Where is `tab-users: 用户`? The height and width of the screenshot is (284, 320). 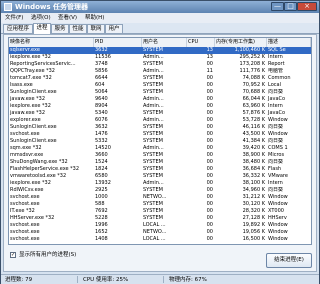 tab-users: 用户 is located at coordinates (114, 28).